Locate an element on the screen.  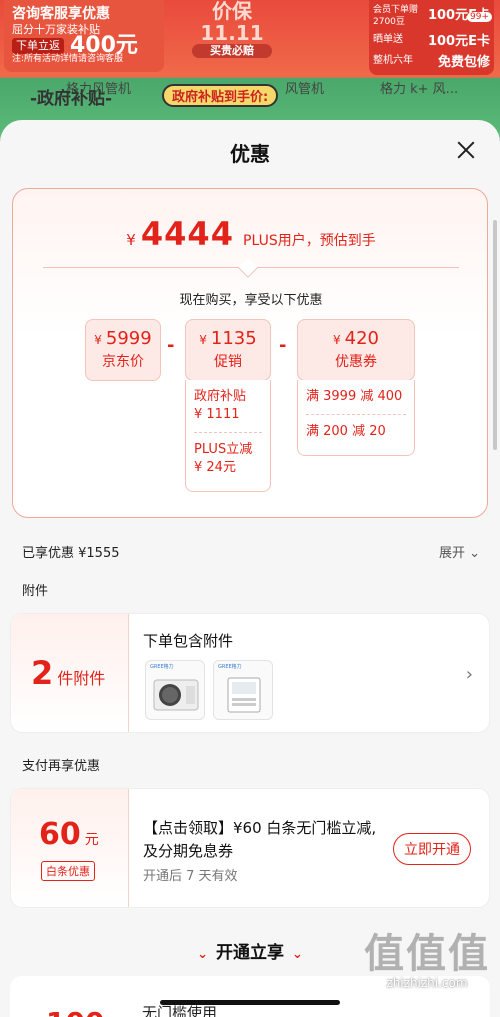
service-promo: 咨询客服享优惠 屈分十万家装补贴 下单立返 400元 注:所有活动详情请咨询客服 is located at coordinates (84, 36).